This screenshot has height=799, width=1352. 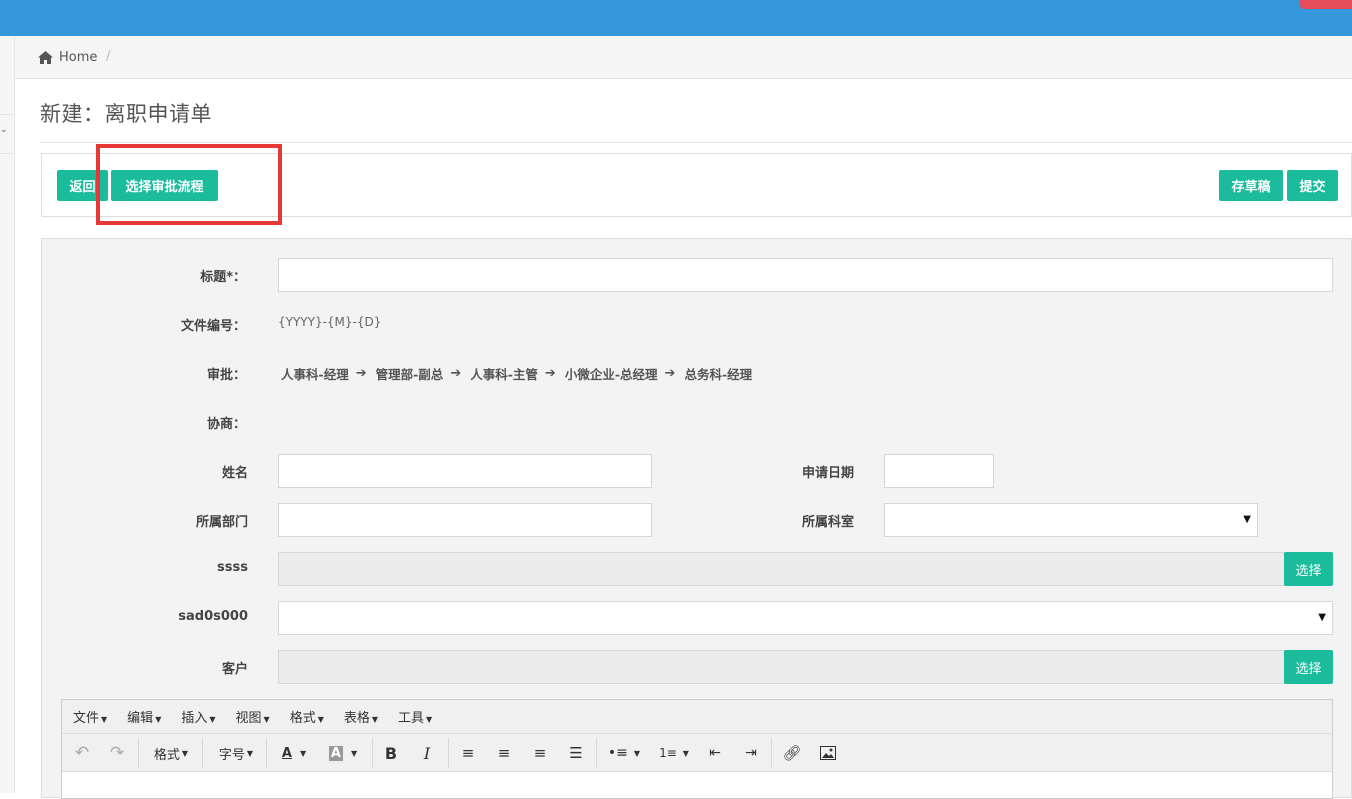 What do you see at coordinates (1251, 185) in the screenshot?
I see `save-draft-button: 存草稿` at bounding box center [1251, 185].